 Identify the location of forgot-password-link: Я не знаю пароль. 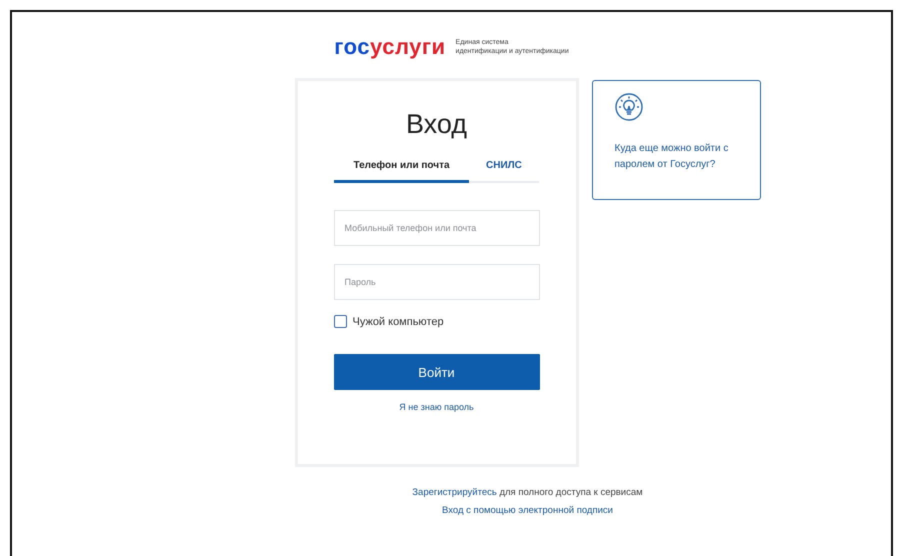
(436, 407).